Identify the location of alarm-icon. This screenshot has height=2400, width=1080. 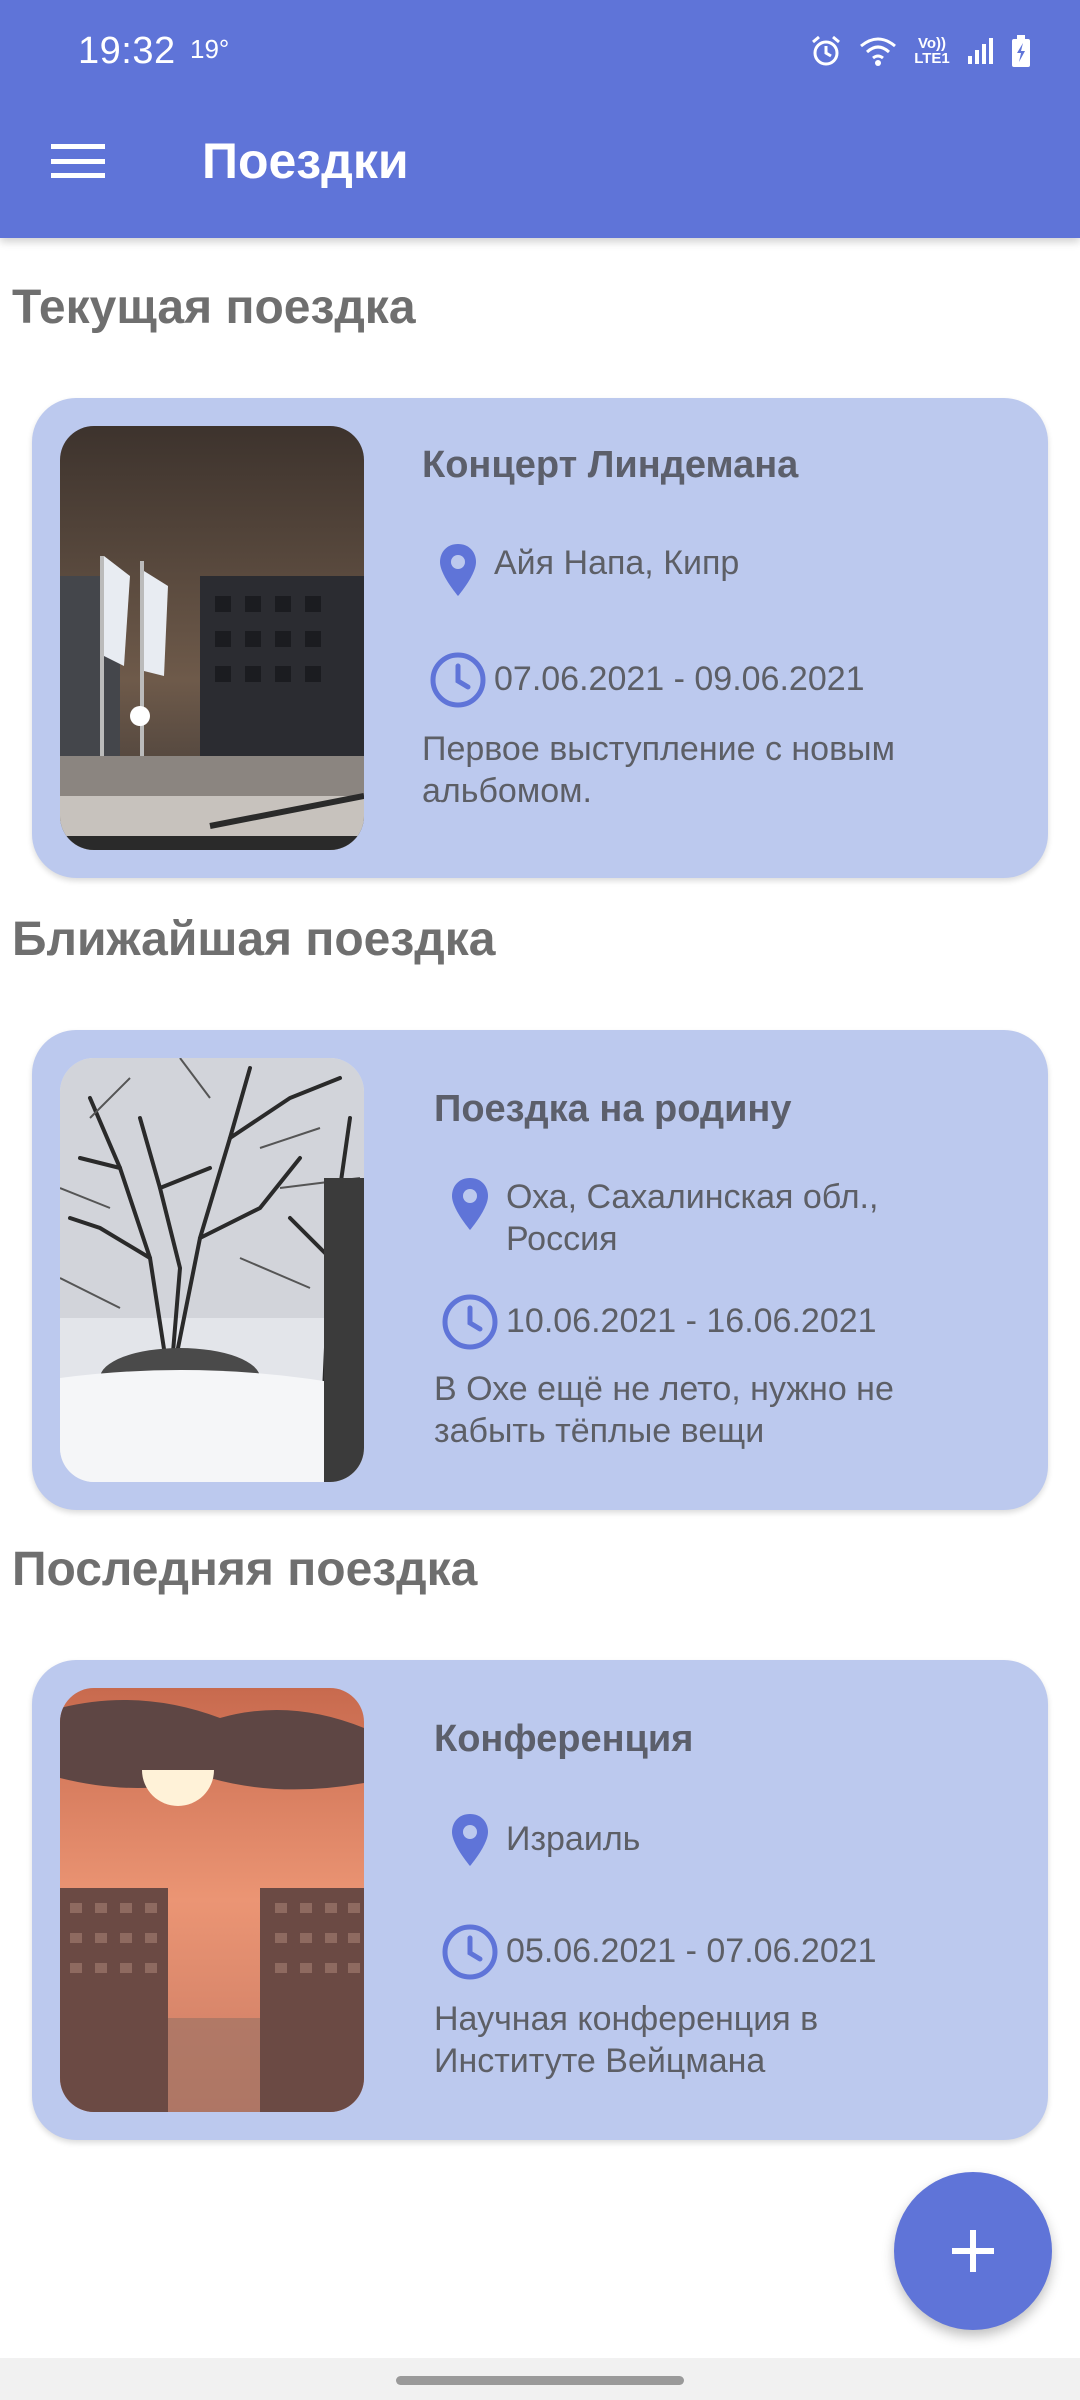
(826, 50).